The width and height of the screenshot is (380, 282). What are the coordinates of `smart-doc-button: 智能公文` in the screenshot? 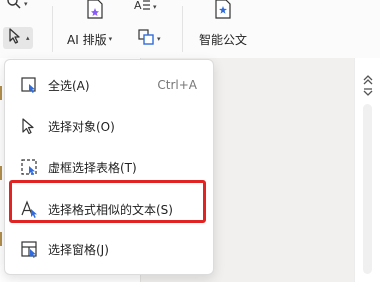 It's located at (223, 39).